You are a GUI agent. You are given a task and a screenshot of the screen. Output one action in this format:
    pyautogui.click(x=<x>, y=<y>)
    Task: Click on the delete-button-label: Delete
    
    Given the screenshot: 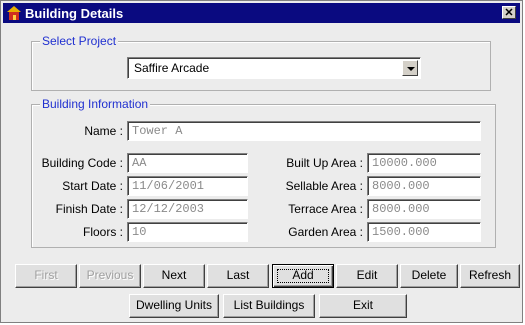 What is the action you would take?
    pyautogui.click(x=429, y=275)
    